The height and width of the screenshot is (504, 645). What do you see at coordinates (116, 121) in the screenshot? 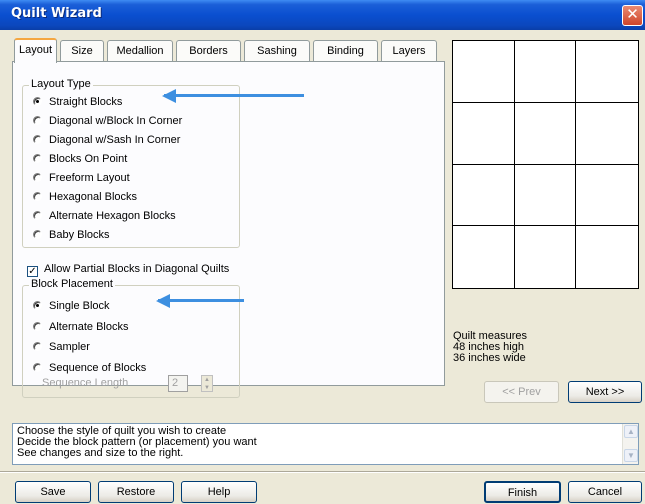
I see `radio-label: Diagonal w/Block In Corner` at bounding box center [116, 121].